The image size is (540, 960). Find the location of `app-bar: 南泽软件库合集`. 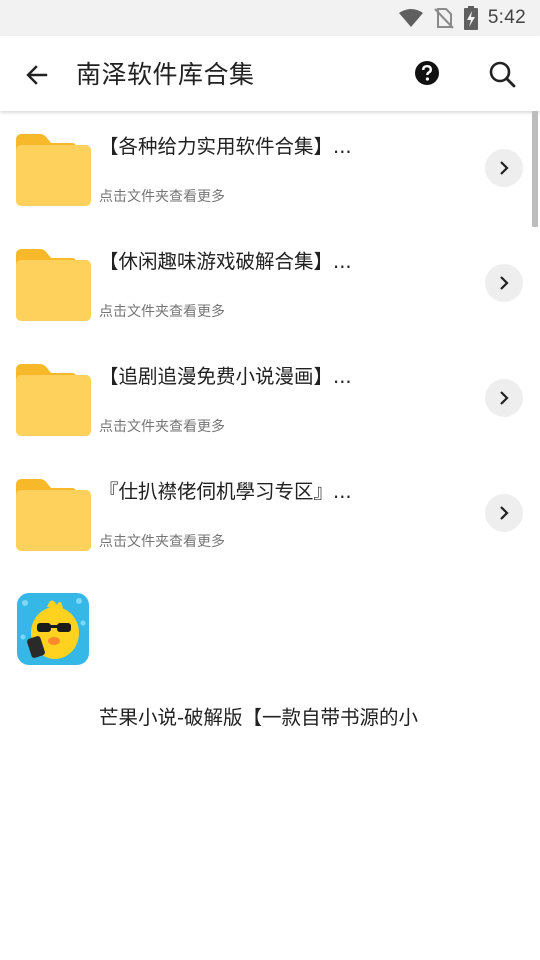

app-bar: 南泽软件库合集 is located at coordinates (270, 73).